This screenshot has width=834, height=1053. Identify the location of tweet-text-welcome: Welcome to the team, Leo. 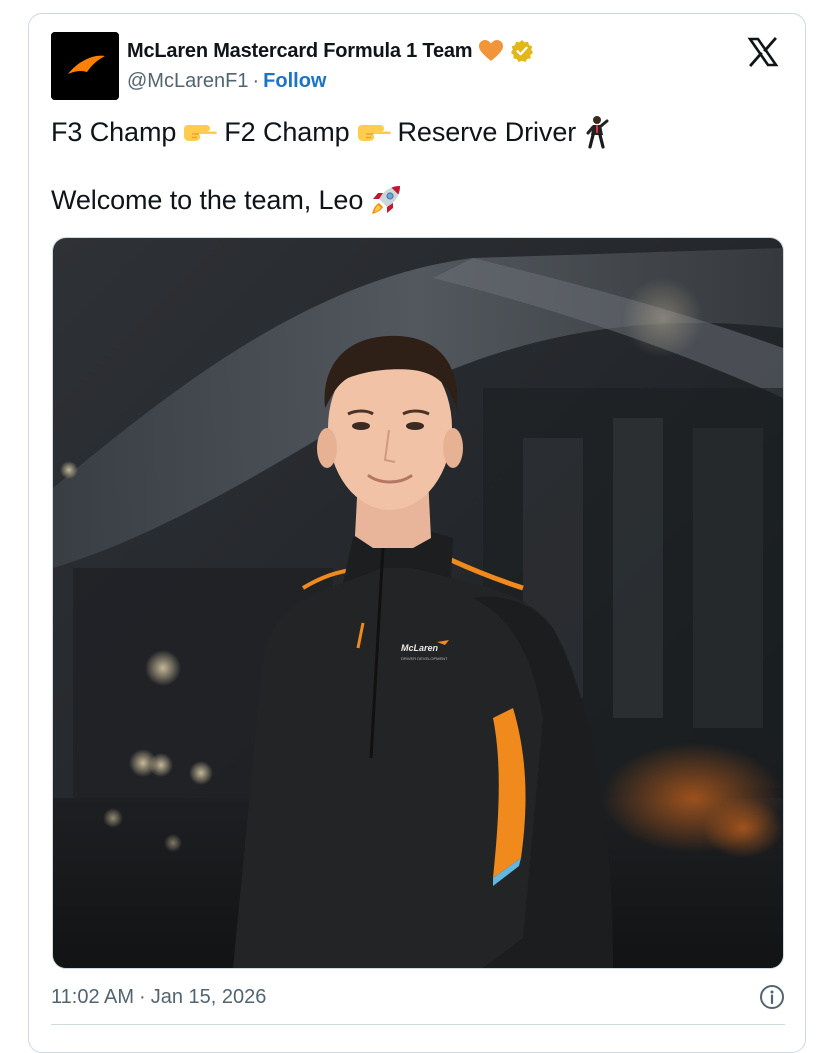
(207, 200).